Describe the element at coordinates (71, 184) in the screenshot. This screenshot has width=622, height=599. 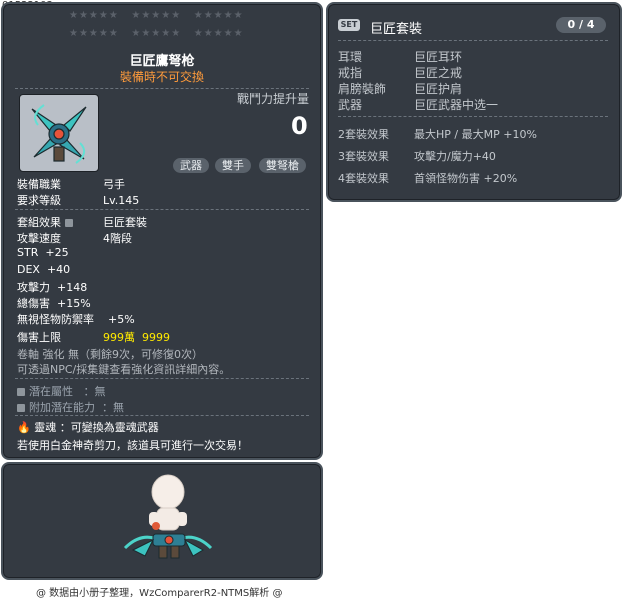
I see `req-job-row: 裝備職業 弓手` at that location.